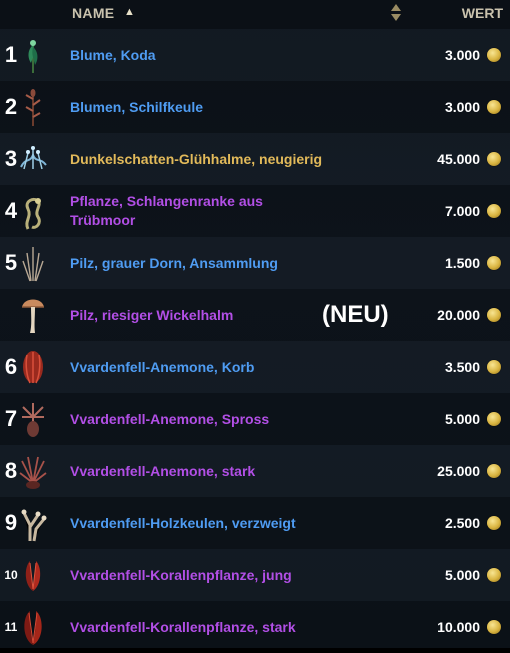  Describe the element at coordinates (255, 55) in the screenshot. I see `list-item: 1 Blume, Koda 3.000` at that location.